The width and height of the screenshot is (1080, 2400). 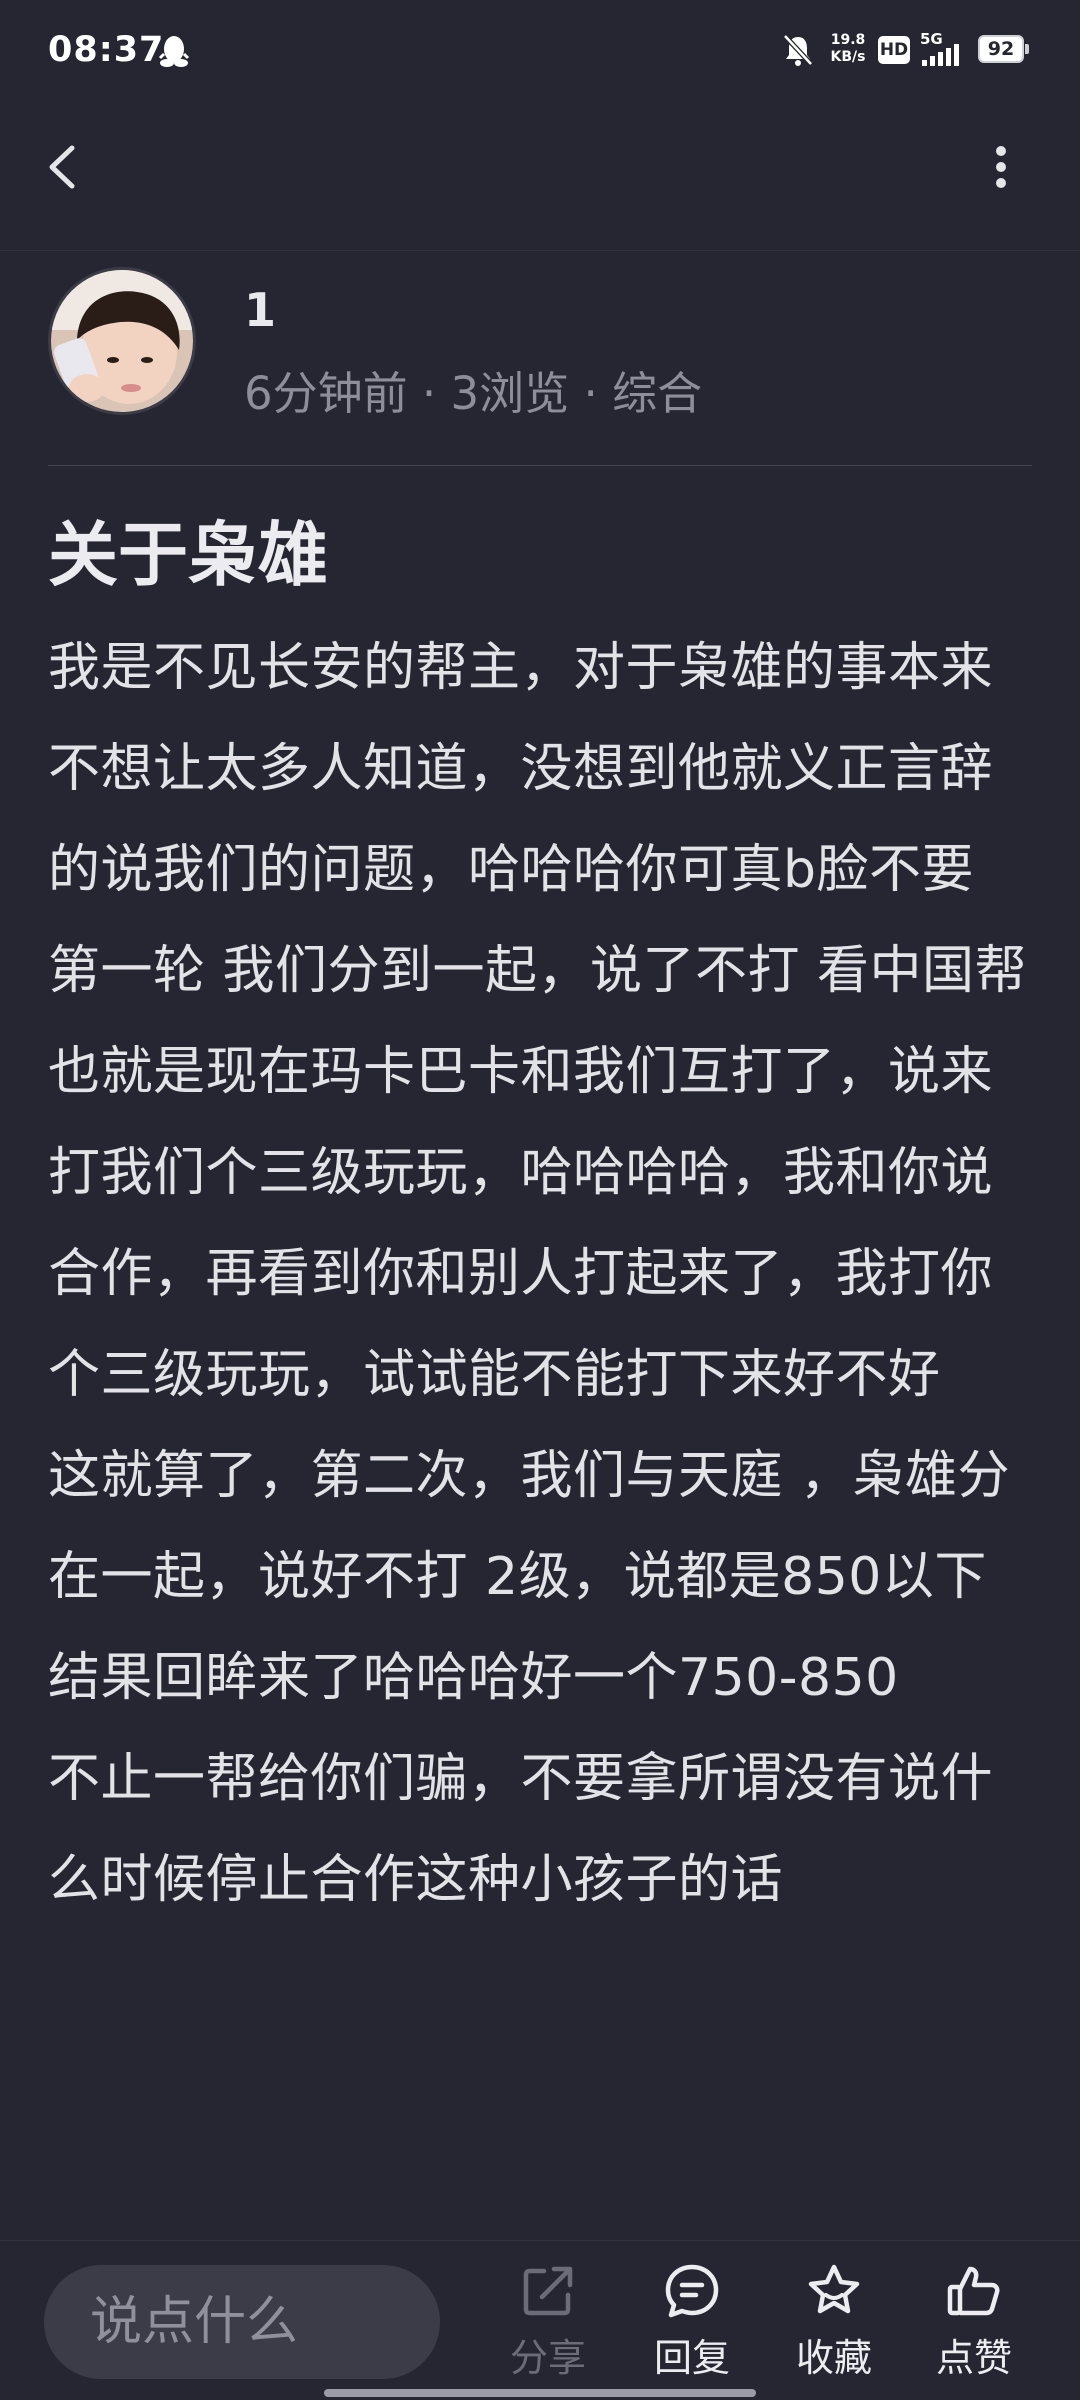 What do you see at coordinates (1003, 49) in the screenshot?
I see `battery-level: 92` at bounding box center [1003, 49].